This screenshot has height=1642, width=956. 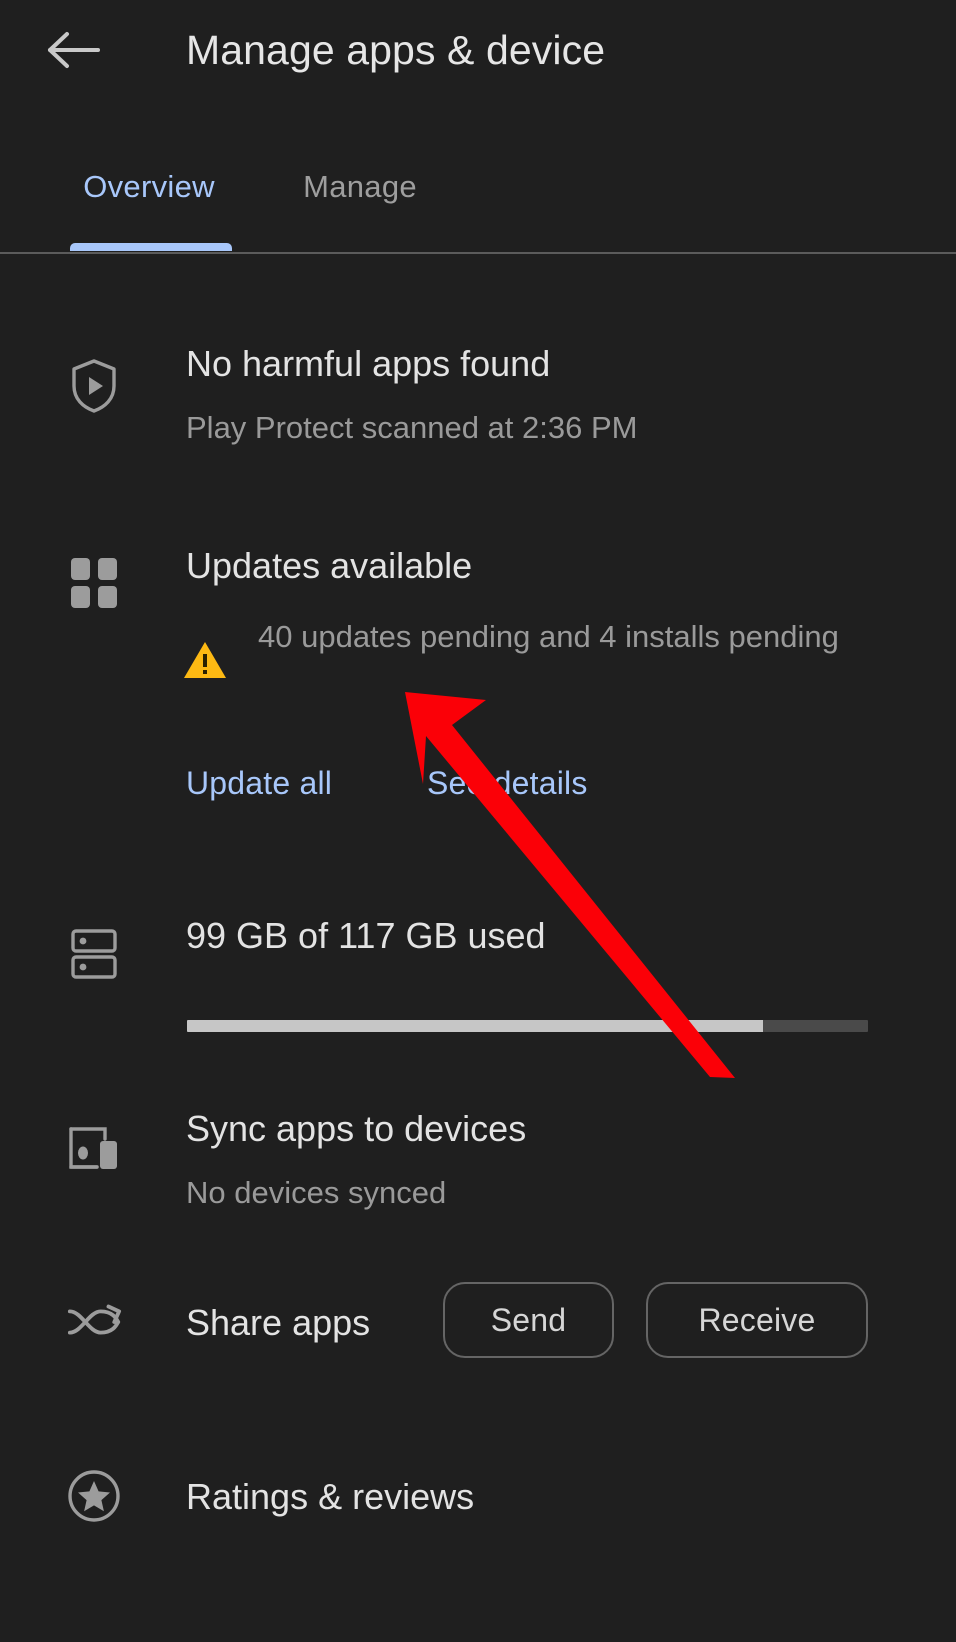 What do you see at coordinates (368, 363) in the screenshot?
I see `play-protect-title: No harmful apps found` at bounding box center [368, 363].